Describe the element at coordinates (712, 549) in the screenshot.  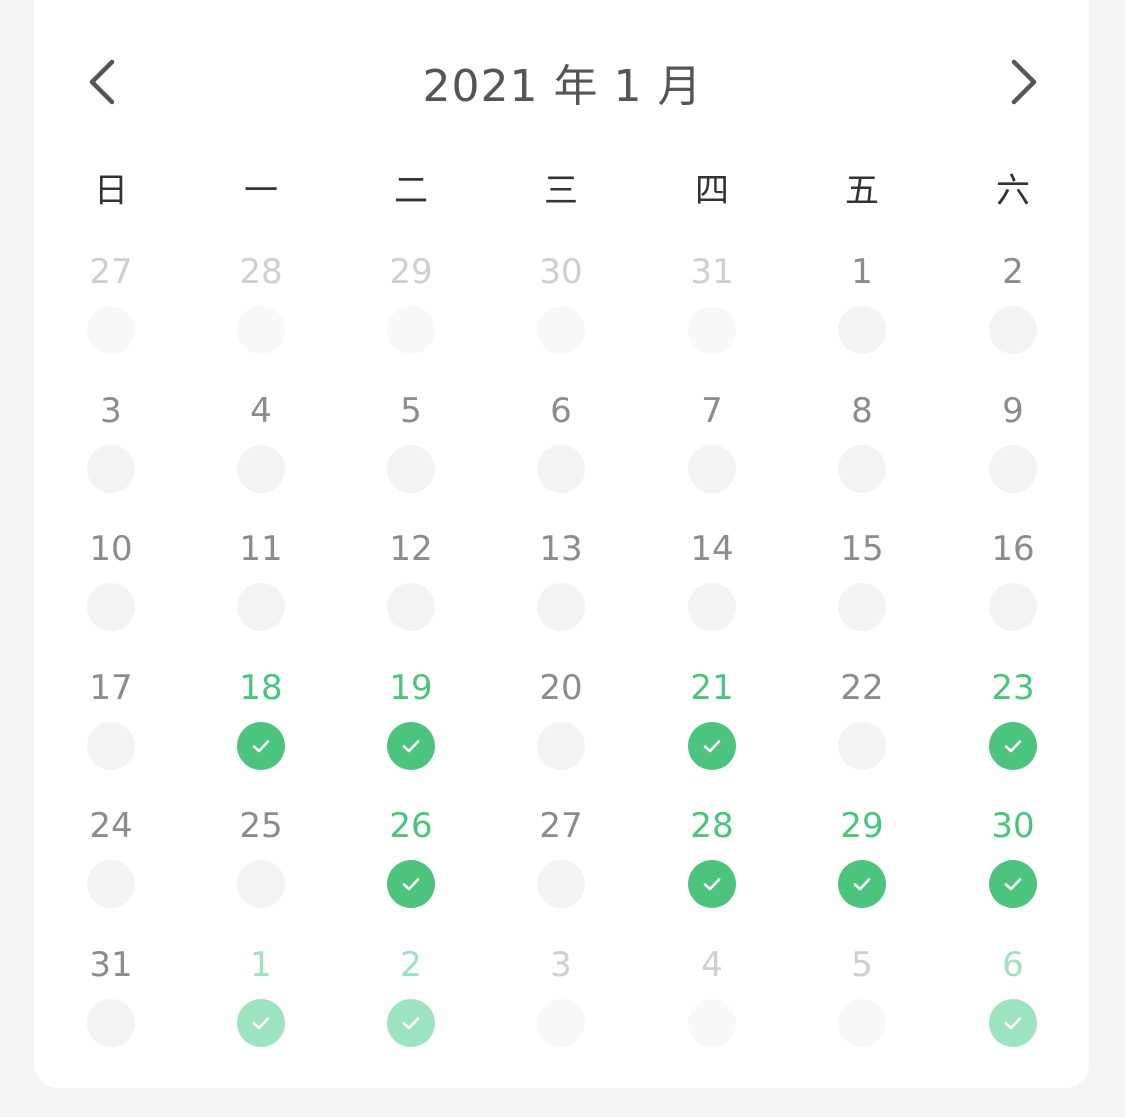
I see `day-number: 14` at that location.